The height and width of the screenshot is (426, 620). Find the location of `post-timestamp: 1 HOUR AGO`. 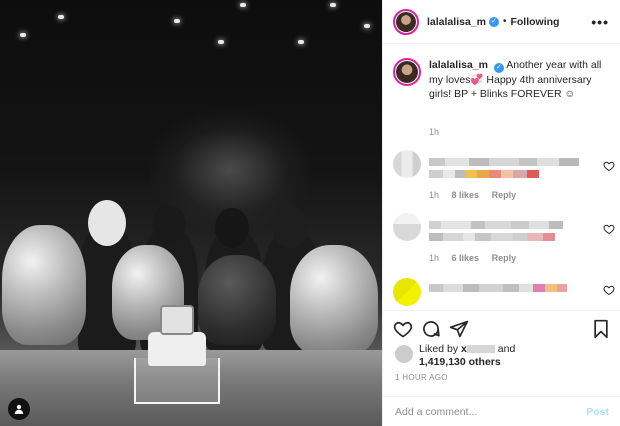

post-timestamp: 1 HOUR AGO is located at coordinates (421, 377).